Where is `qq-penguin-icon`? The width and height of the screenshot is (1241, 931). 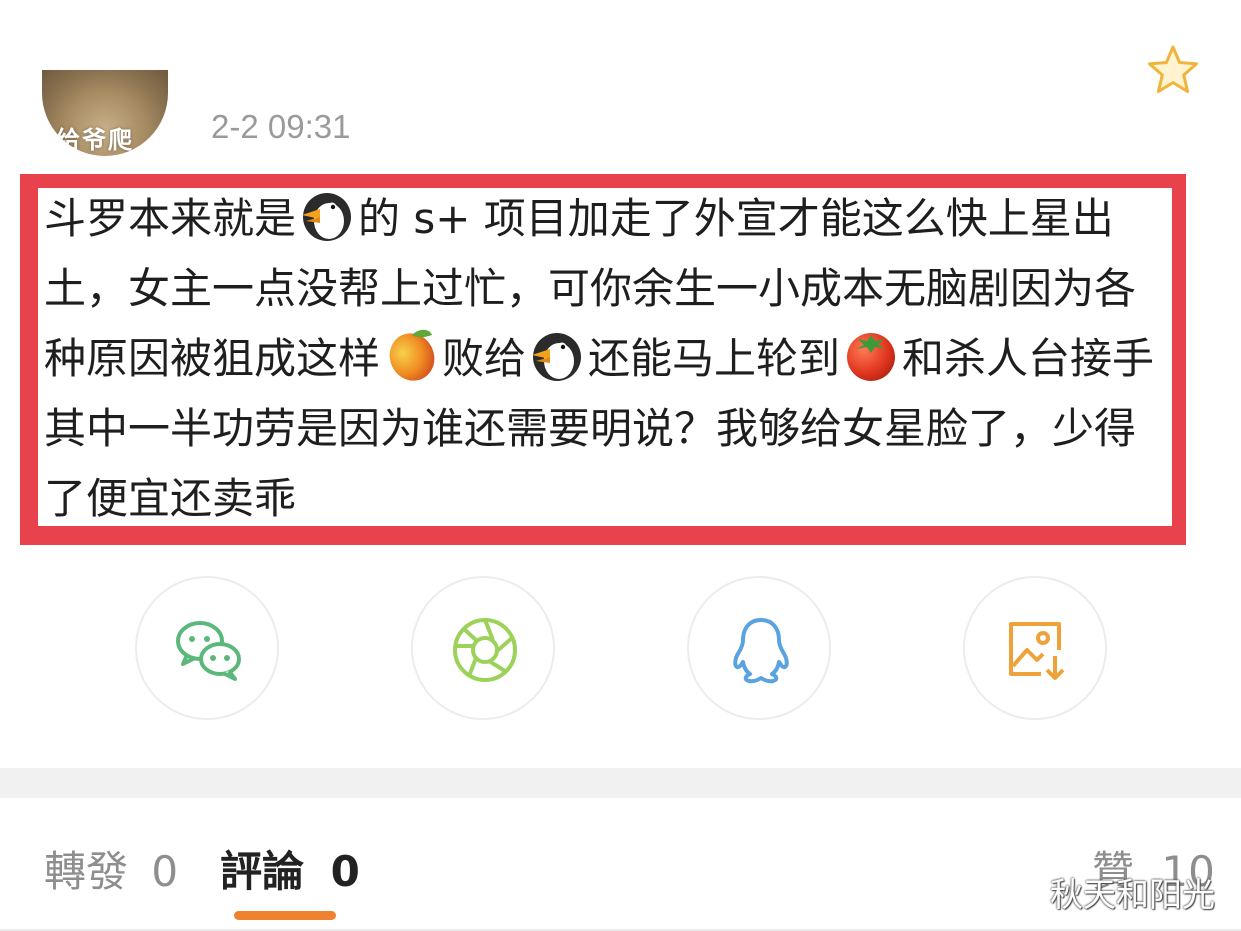
qq-penguin-icon is located at coordinates (761, 651).